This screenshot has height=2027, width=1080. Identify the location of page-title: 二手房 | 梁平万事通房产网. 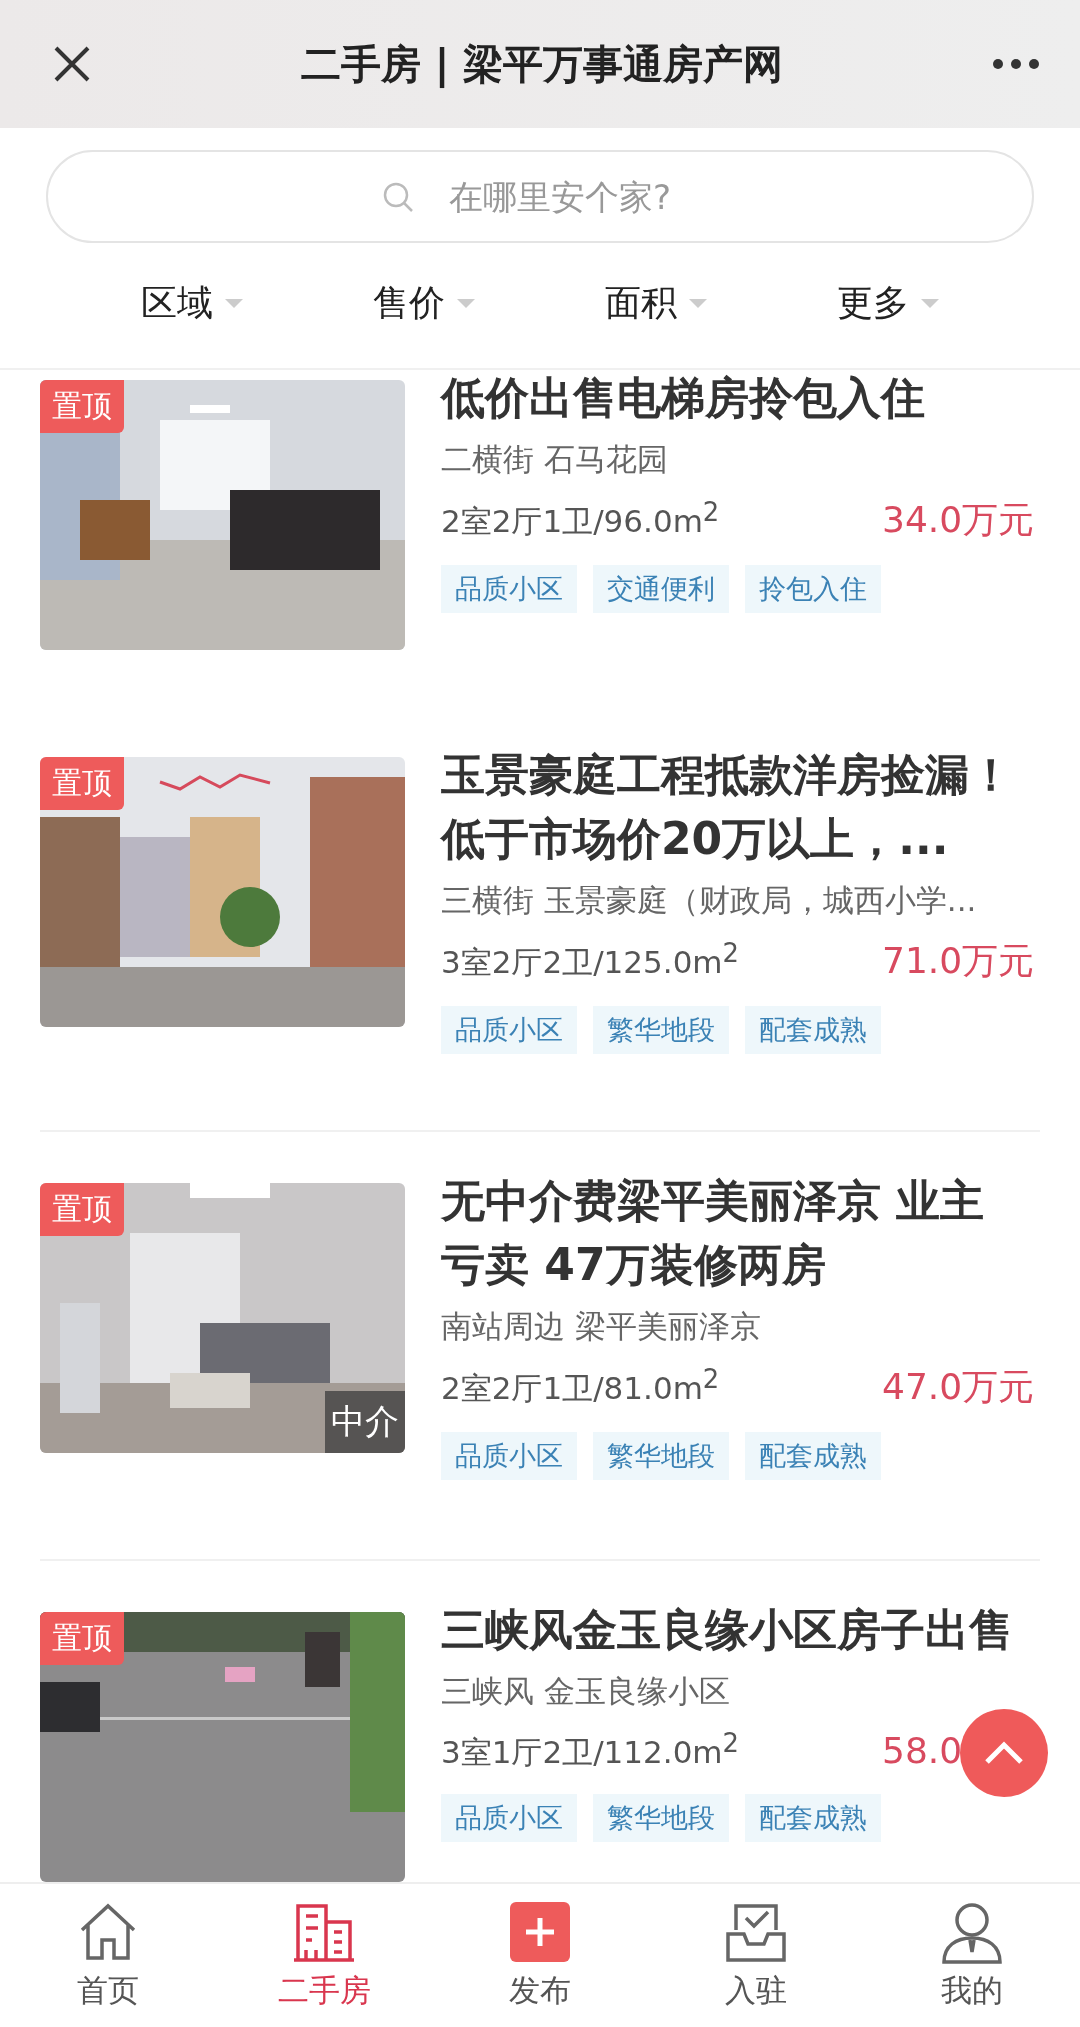
(542, 64).